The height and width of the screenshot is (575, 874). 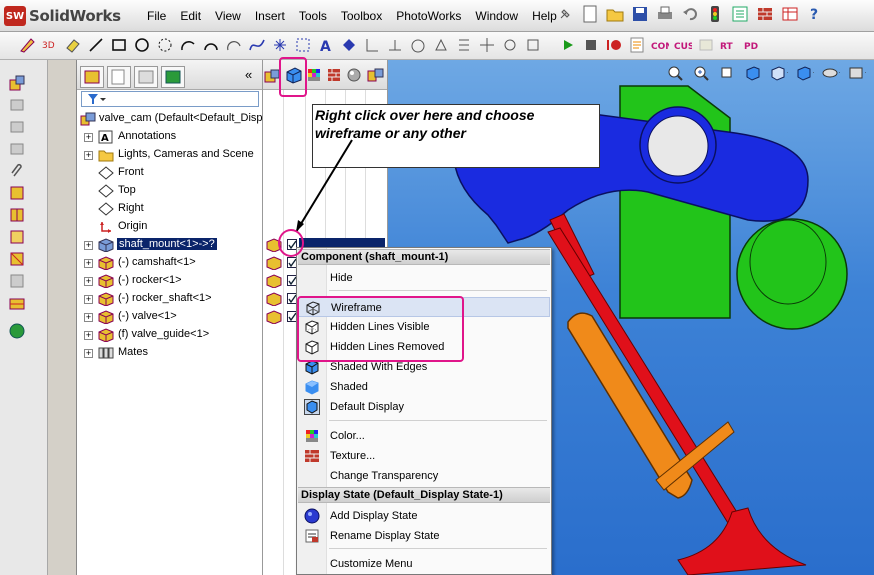 I want to click on menu-item-hide: Hide, so click(x=424, y=278).